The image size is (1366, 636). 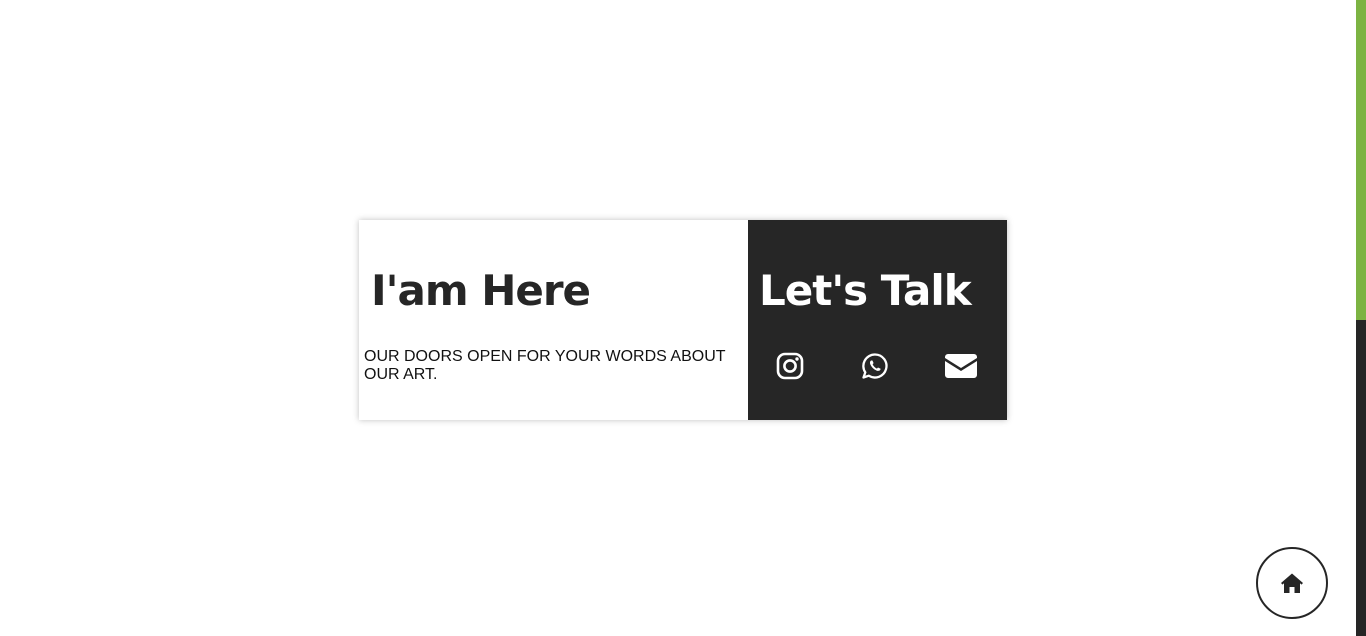 I want to click on contact-card-social: Let's Talk, so click(x=877, y=320).